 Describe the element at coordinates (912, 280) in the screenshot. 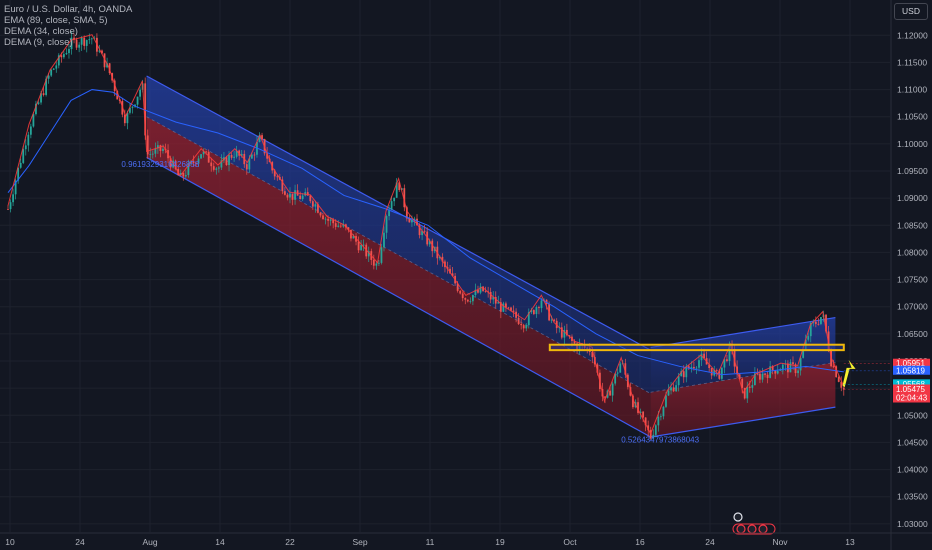

I see `y-tick-label: 1.07500` at that location.